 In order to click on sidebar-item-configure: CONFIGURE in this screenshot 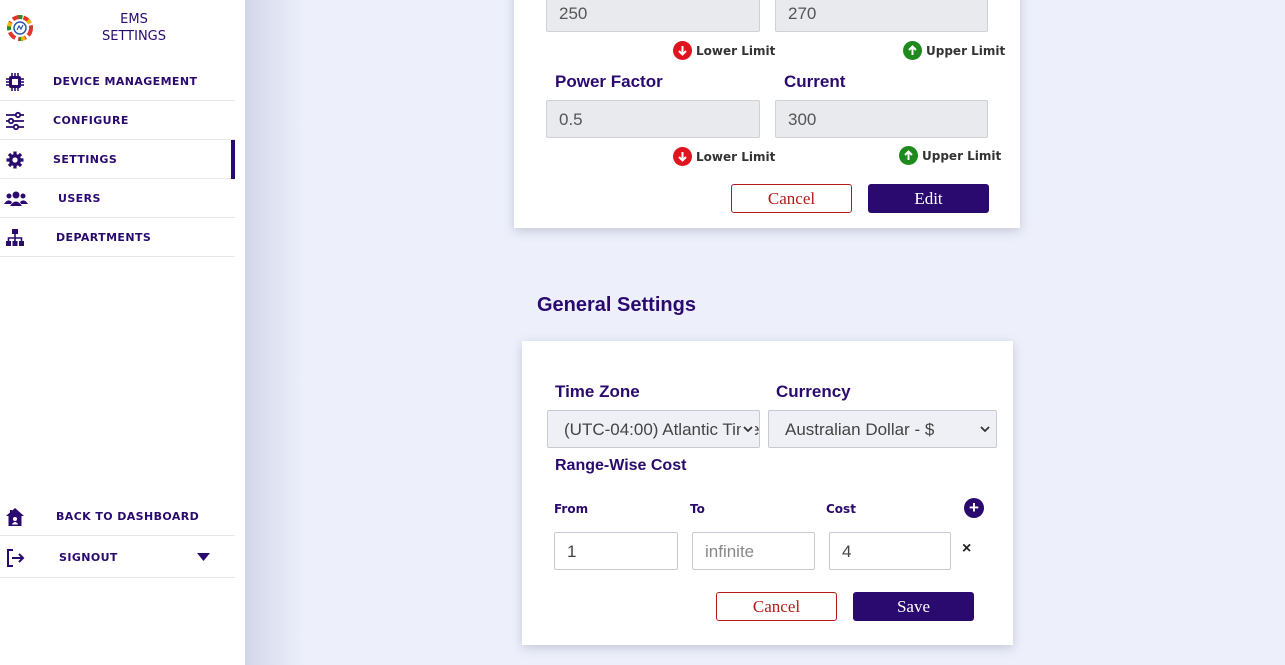, I will do `click(117, 120)`.